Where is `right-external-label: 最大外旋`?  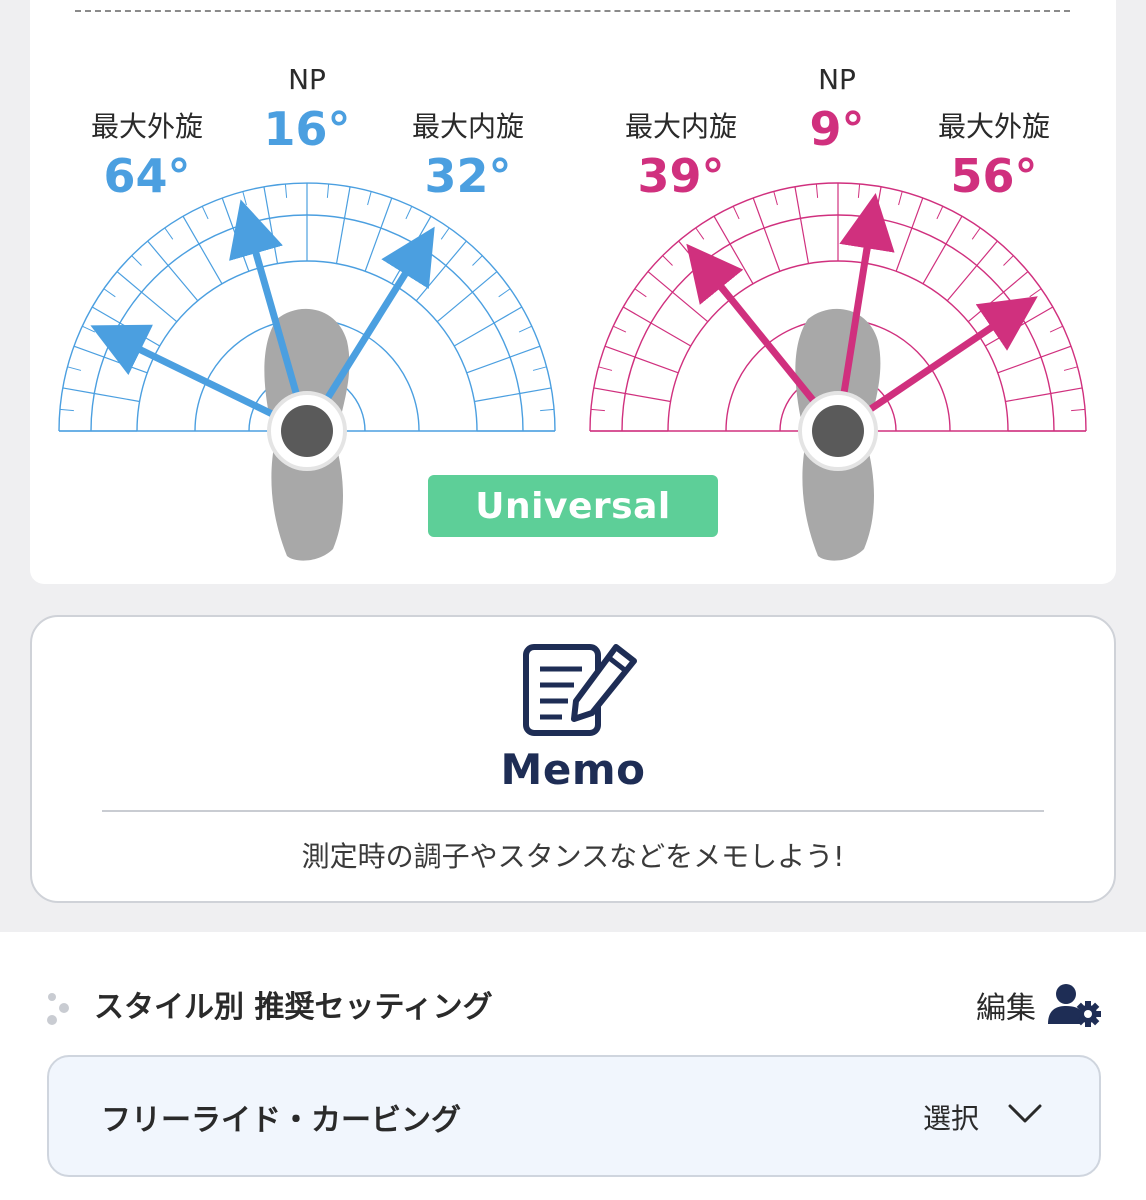
right-external-label: 最大外旋 is located at coordinates (994, 126).